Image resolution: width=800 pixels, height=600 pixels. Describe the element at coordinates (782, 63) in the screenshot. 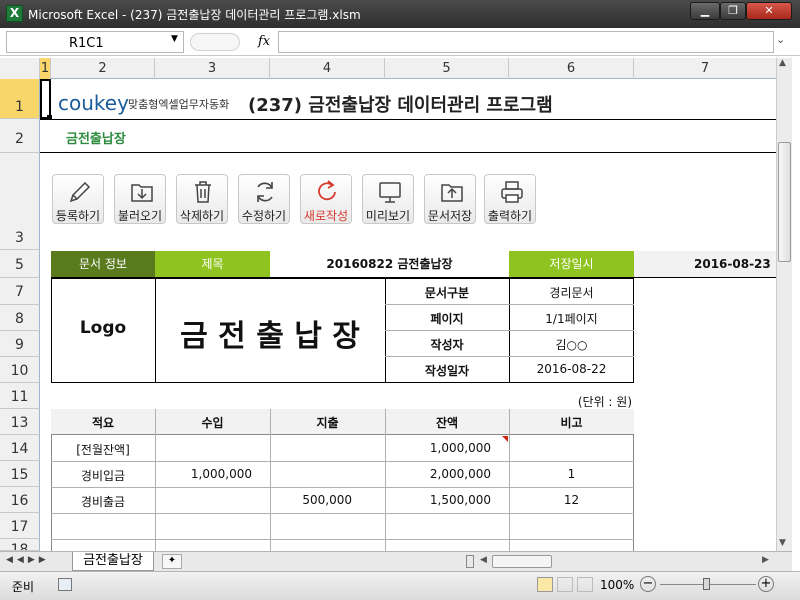

I see `scroll-up-icon: ▲` at that location.